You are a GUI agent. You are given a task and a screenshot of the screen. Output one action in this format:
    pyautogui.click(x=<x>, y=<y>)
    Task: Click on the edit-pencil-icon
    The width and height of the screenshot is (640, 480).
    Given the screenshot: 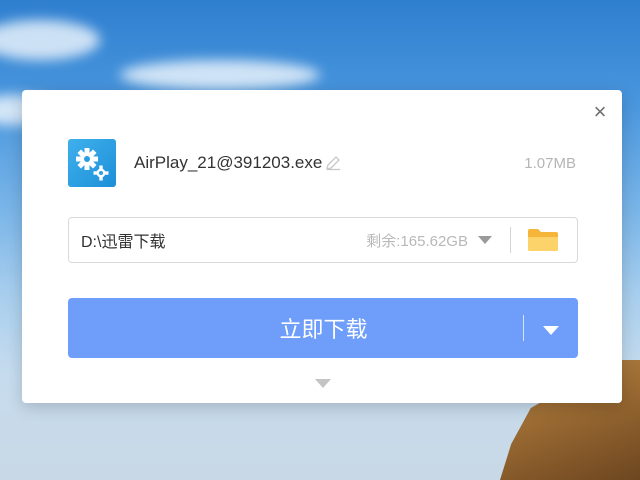 What is the action you would take?
    pyautogui.click(x=333, y=163)
    